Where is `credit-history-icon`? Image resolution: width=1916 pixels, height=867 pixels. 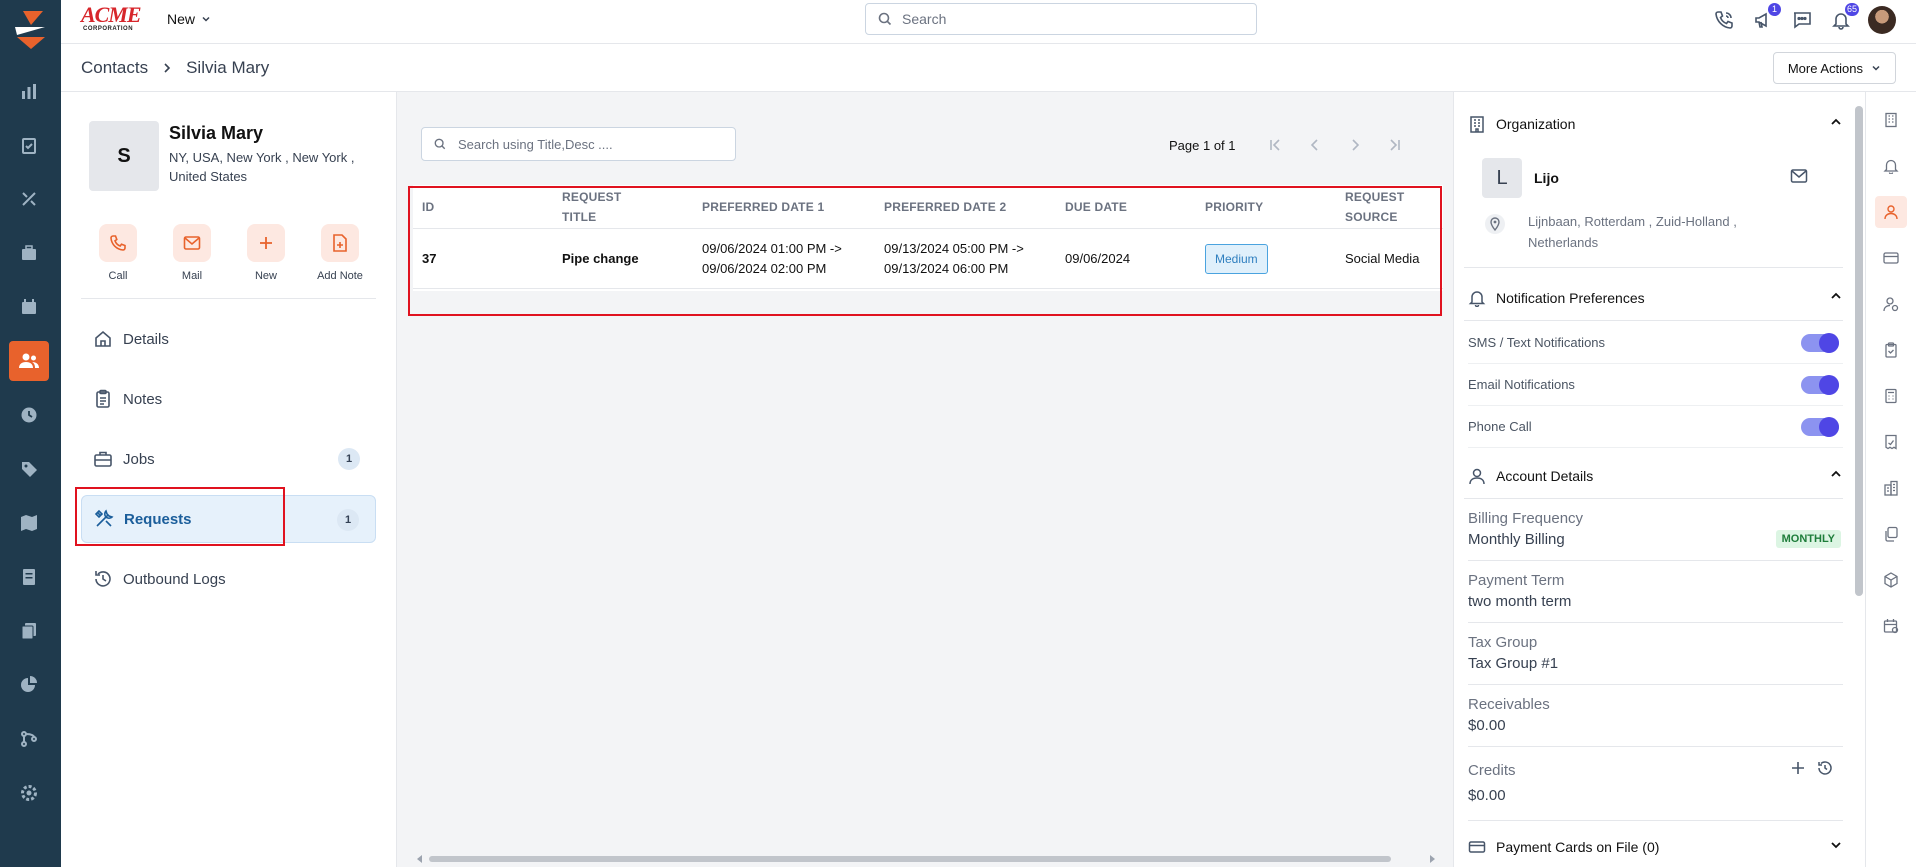 credit-history-icon is located at coordinates (1825, 768).